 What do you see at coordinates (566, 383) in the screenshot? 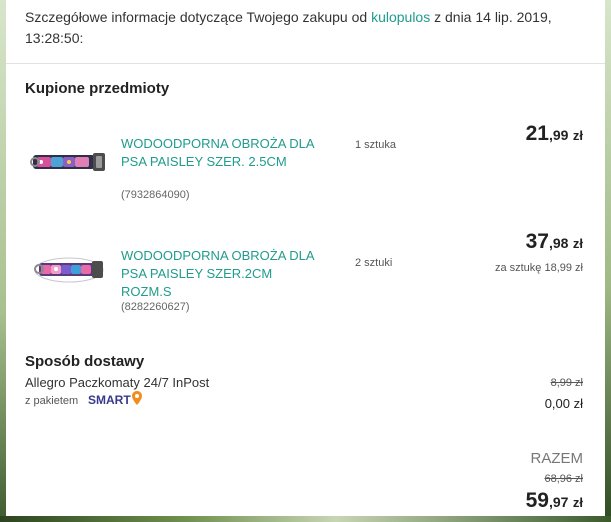
I see `delivery-old-price: 8,99 zł` at bounding box center [566, 383].